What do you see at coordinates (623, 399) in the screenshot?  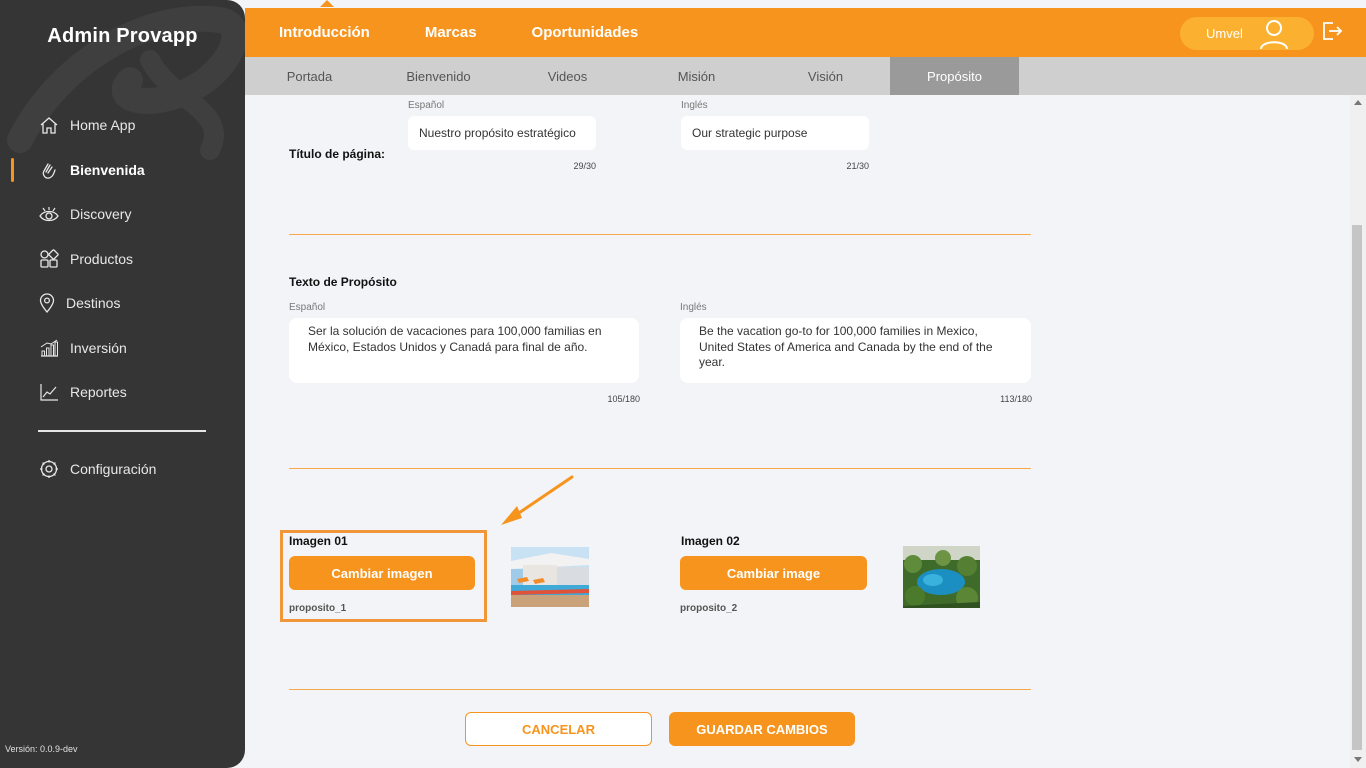 I see `purpose-es-counter: 105/180` at bounding box center [623, 399].